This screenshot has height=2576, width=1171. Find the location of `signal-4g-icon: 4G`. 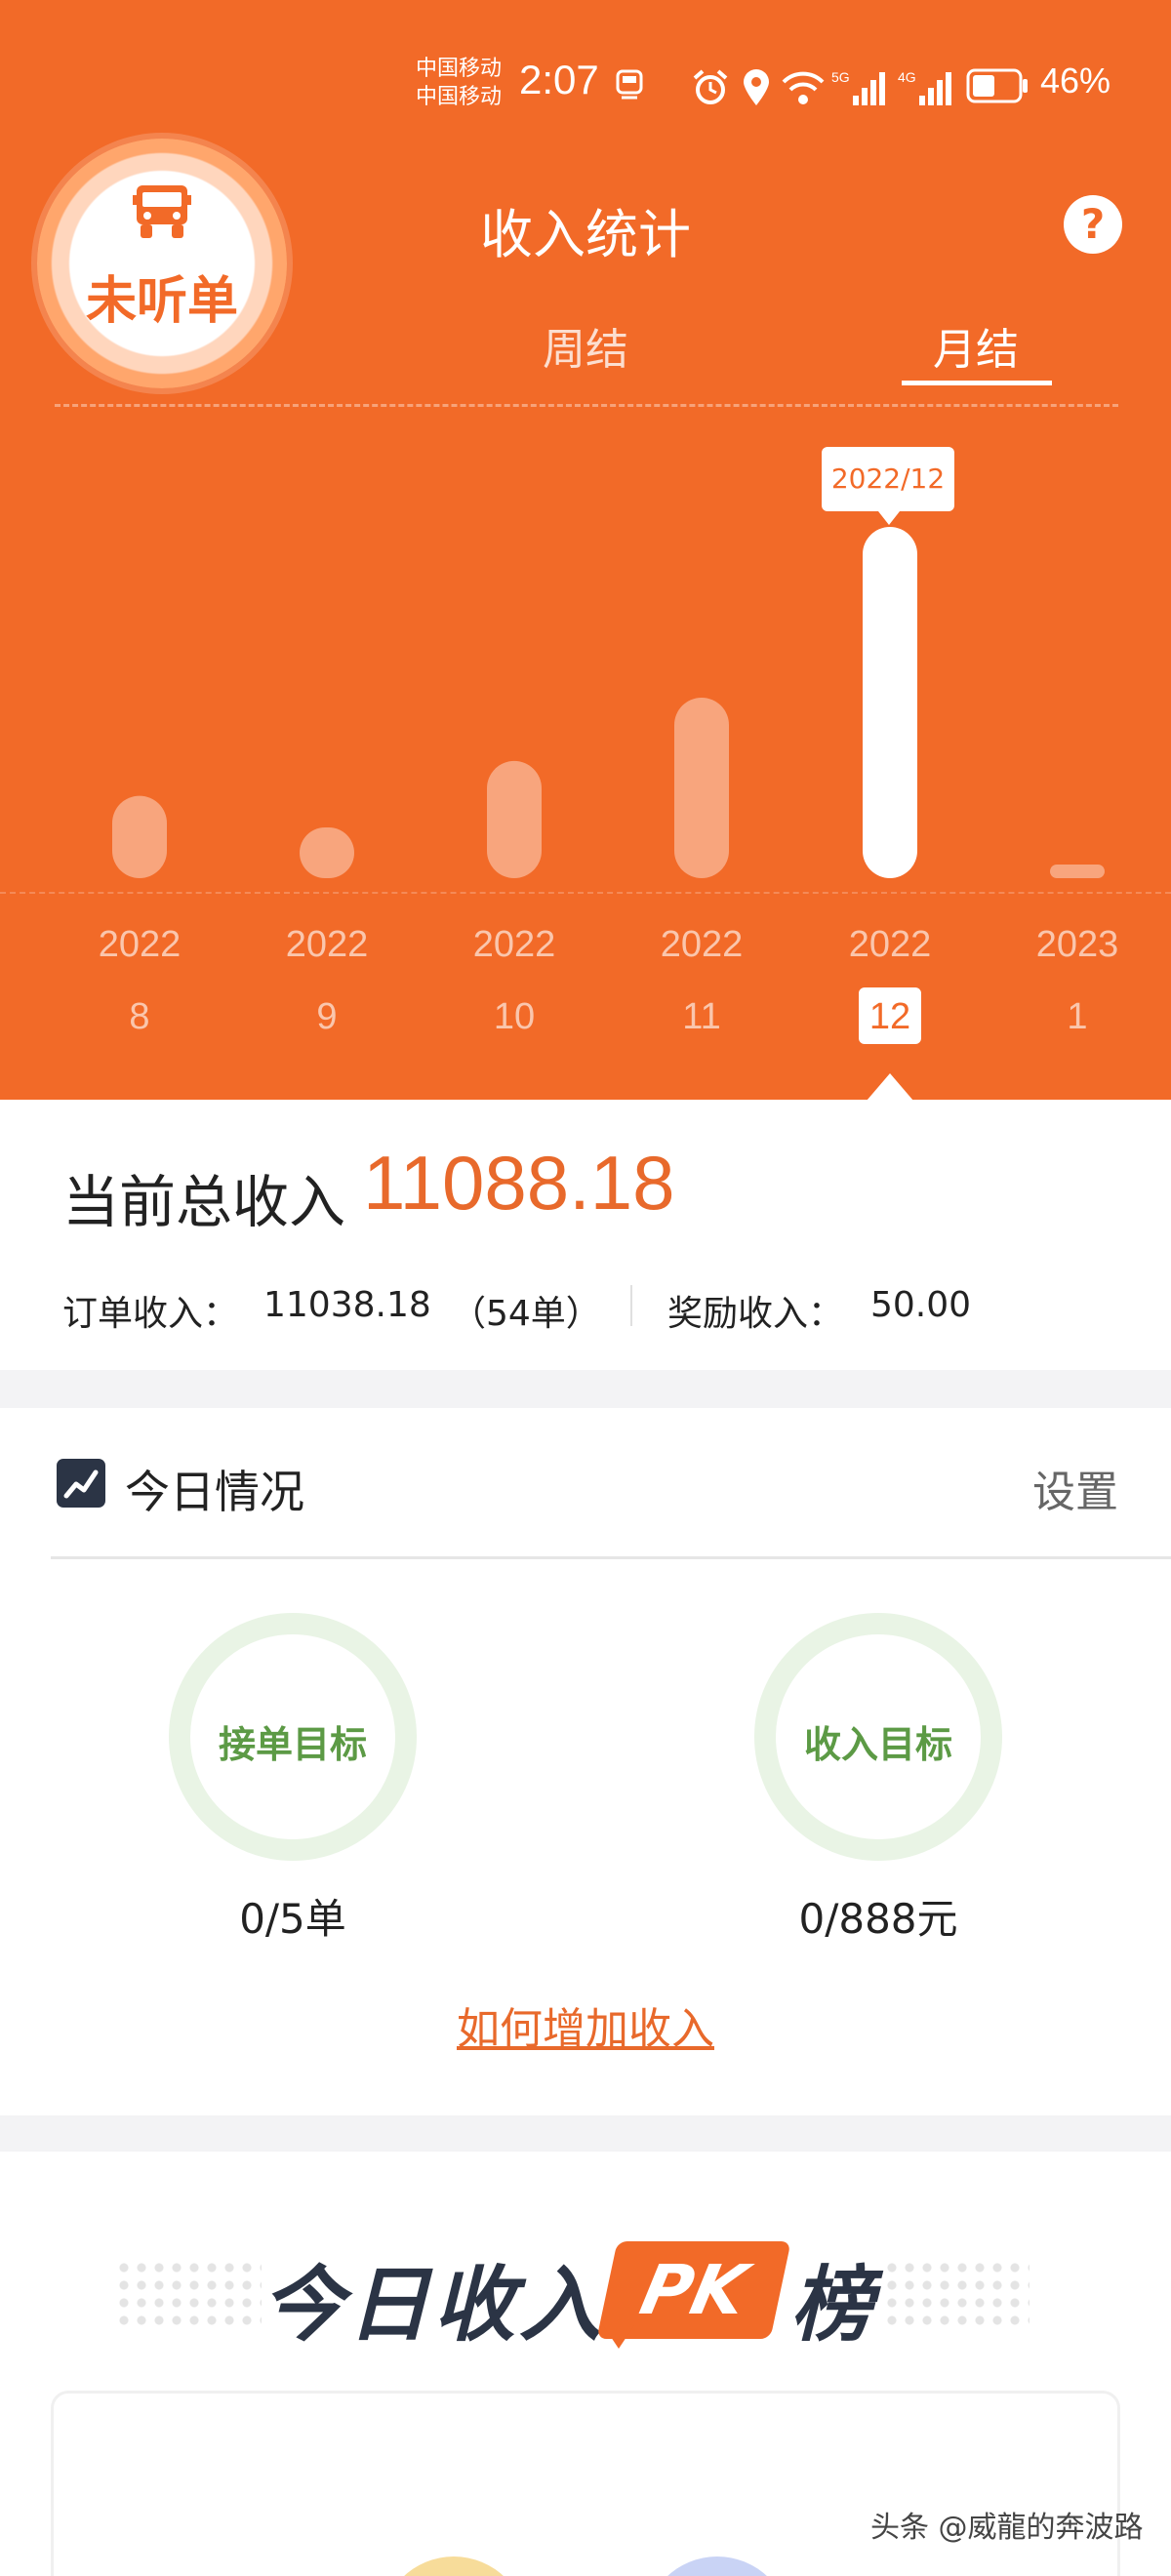

signal-4g-icon: 4G is located at coordinates (924, 87).